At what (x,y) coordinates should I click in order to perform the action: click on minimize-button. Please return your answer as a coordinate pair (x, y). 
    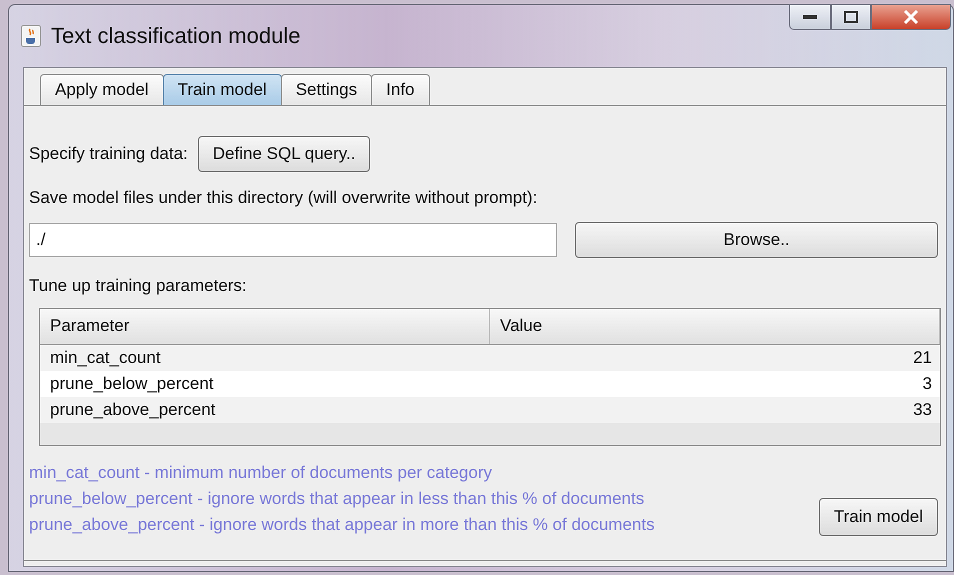
    Looking at the image, I should click on (810, 17).